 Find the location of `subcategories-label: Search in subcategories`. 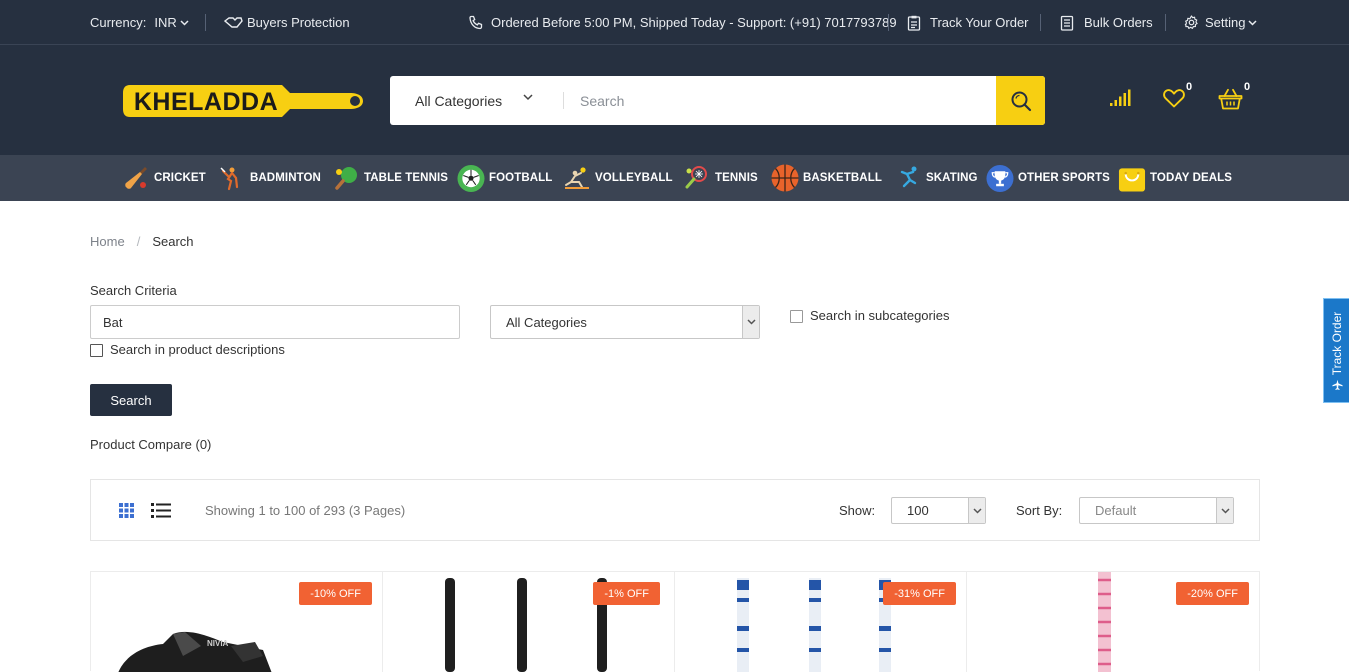

subcategories-label: Search in subcategories is located at coordinates (880, 315).